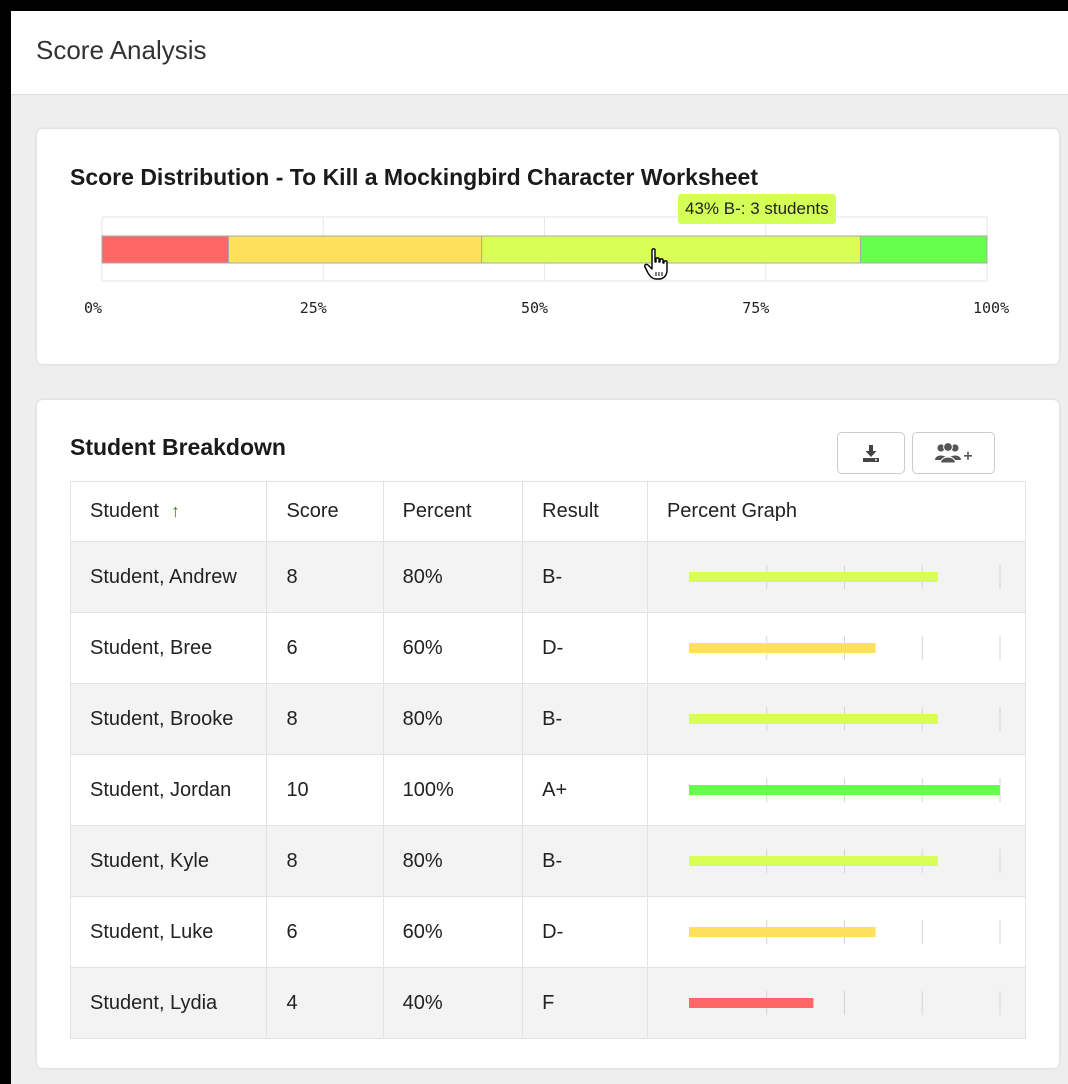 The height and width of the screenshot is (1084, 1068). What do you see at coordinates (656, 264) in the screenshot?
I see `hand-cursor-icon` at bounding box center [656, 264].